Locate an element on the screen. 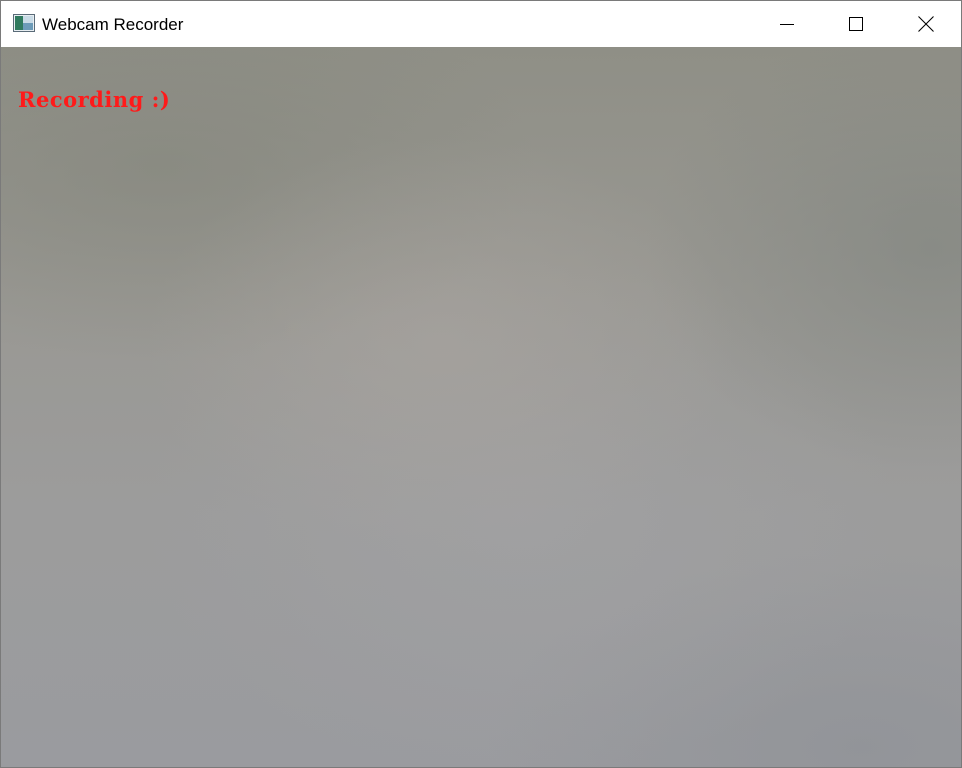  close-button is located at coordinates (926, 24).